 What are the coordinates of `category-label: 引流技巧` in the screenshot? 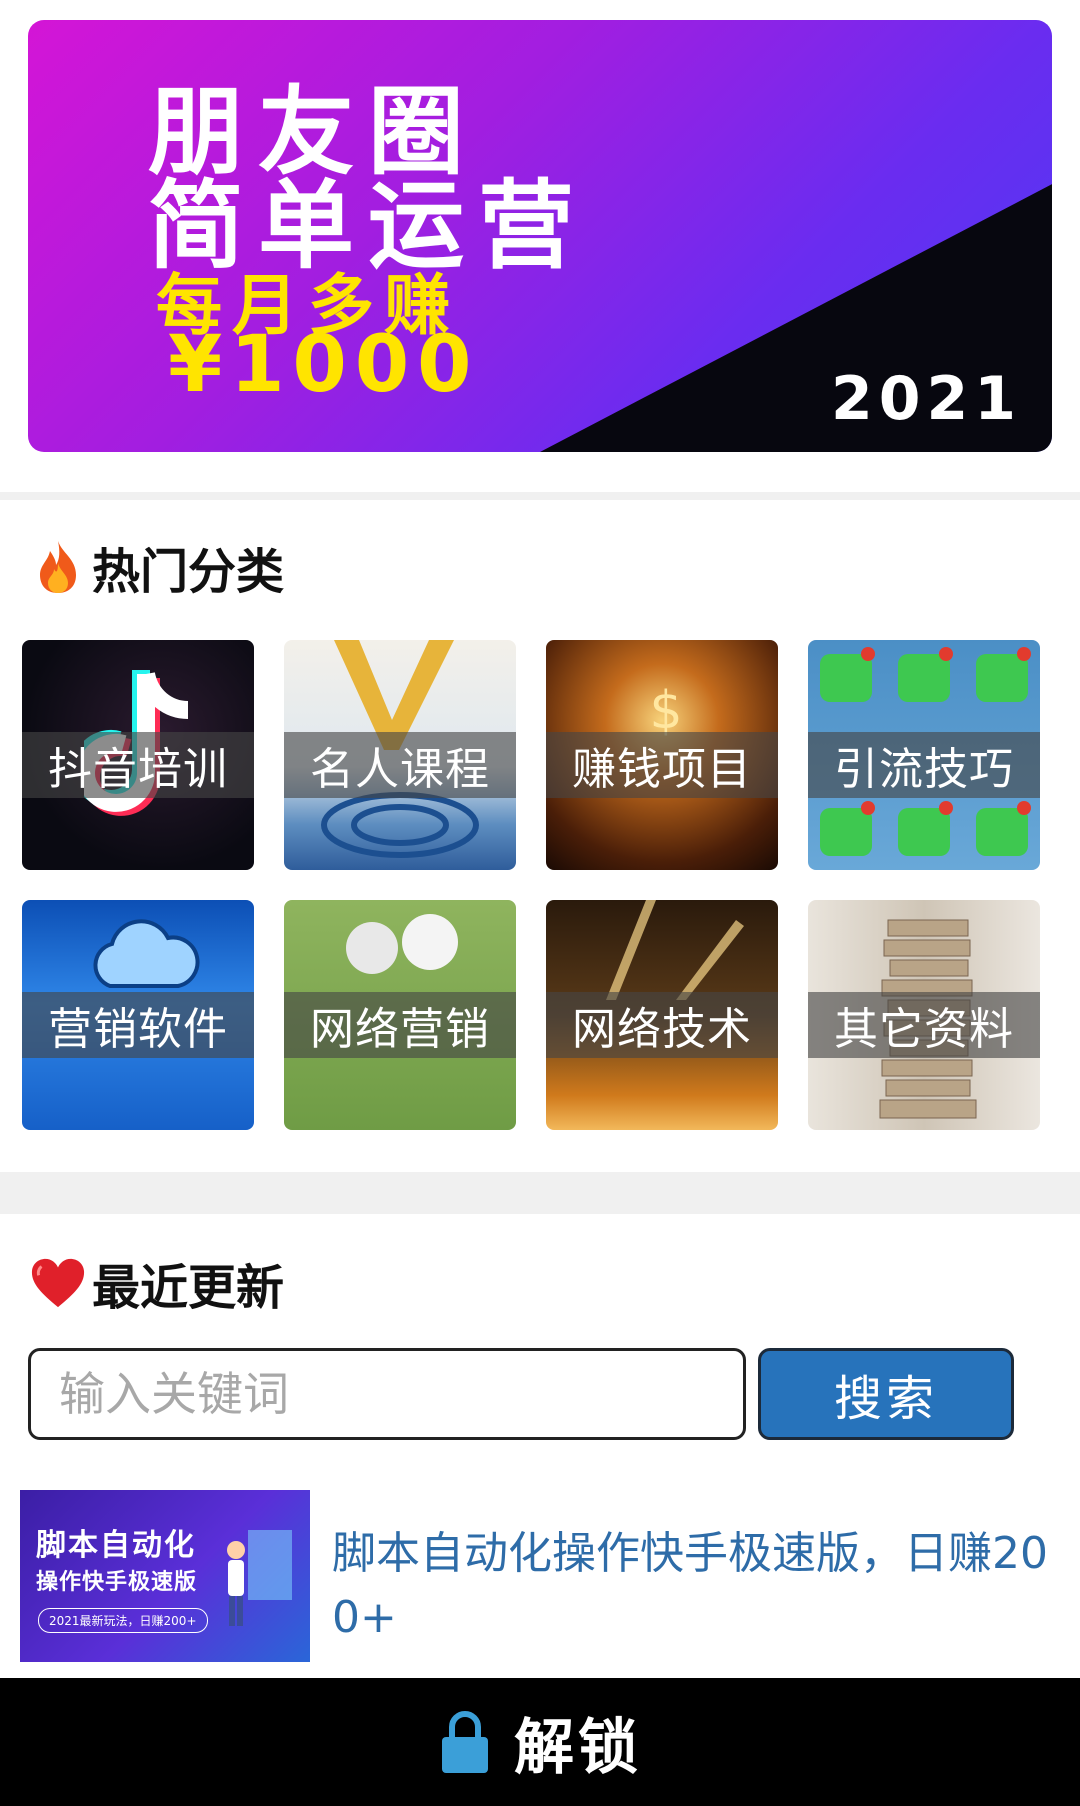 It's located at (924, 765).